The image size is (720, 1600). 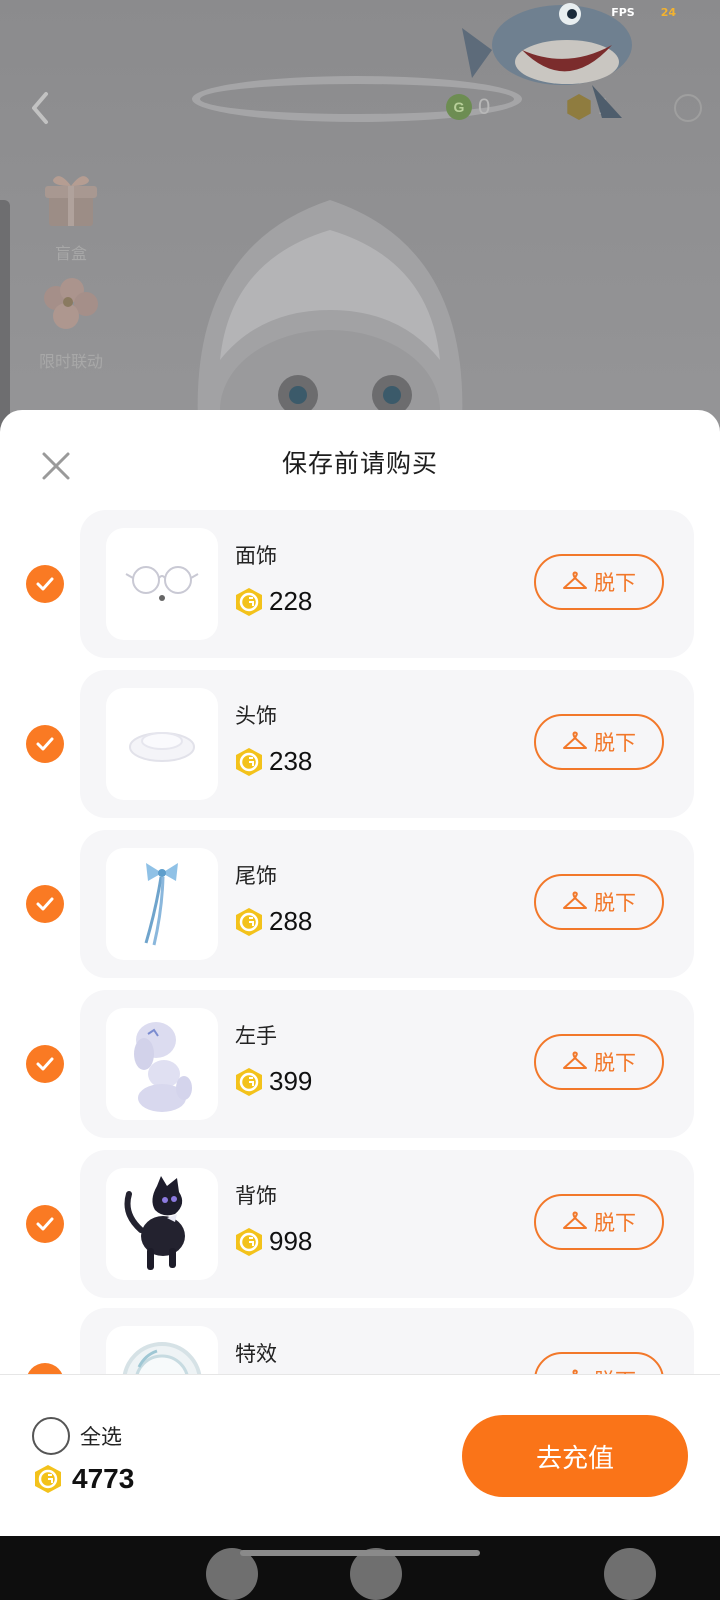 What do you see at coordinates (387, 744) in the screenshot?
I see `item-card: 头饰 238 脱下` at bounding box center [387, 744].